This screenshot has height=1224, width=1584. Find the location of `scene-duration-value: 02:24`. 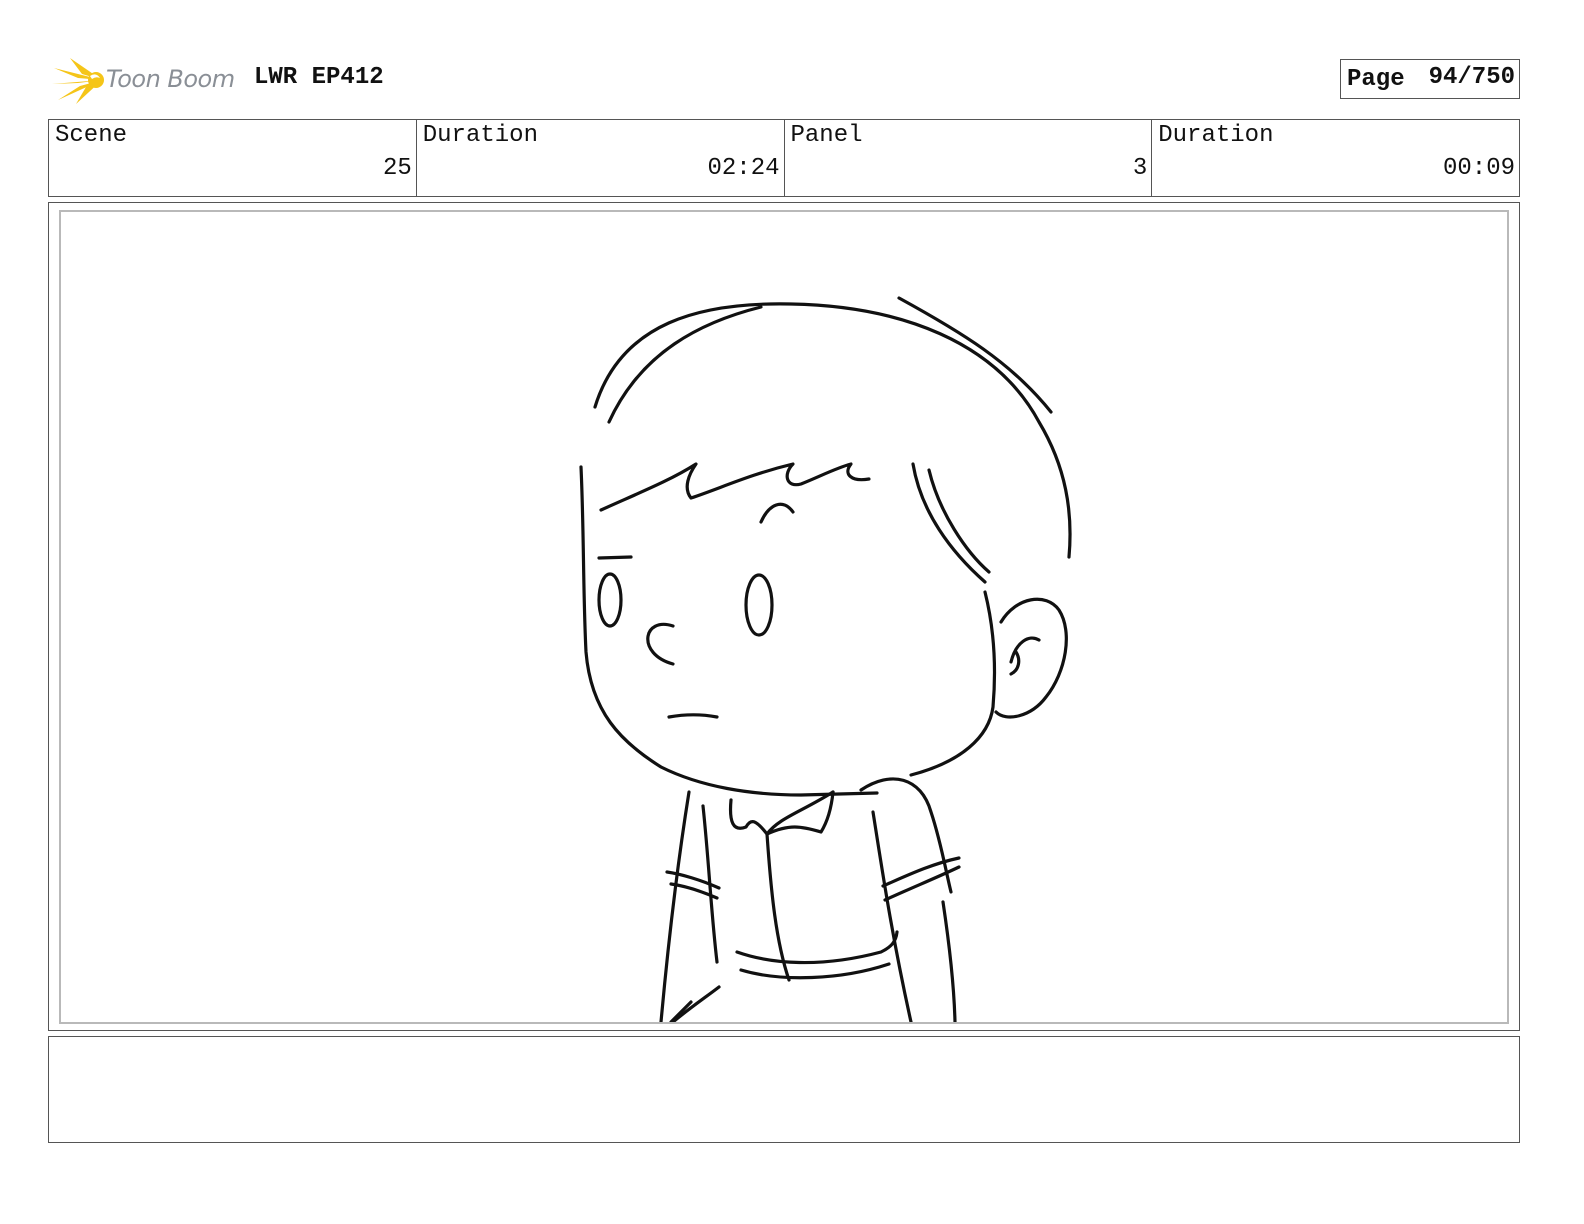

scene-duration-value: 02:24 is located at coordinates (743, 168).